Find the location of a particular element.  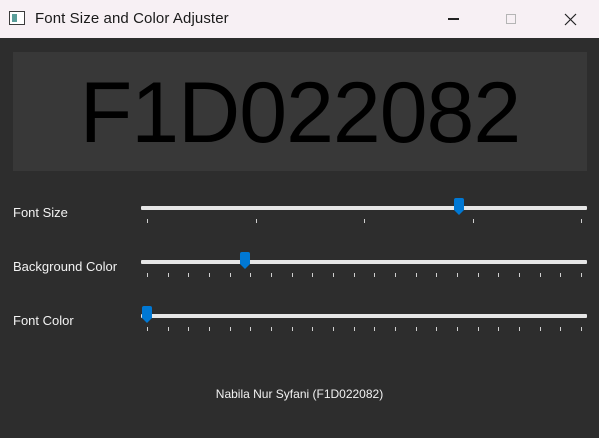

background-color-slider is located at coordinates (364, 262).